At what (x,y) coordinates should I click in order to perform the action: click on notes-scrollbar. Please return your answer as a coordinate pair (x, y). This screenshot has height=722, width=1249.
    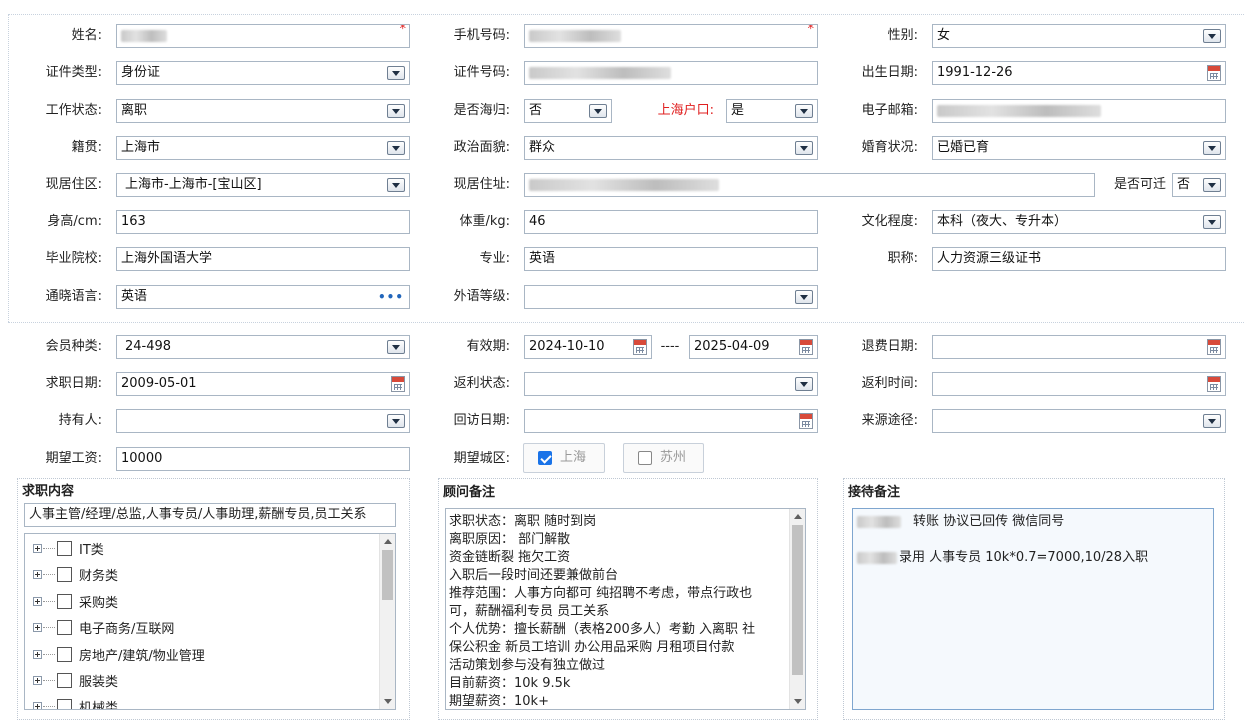
    Looking at the image, I should click on (797, 609).